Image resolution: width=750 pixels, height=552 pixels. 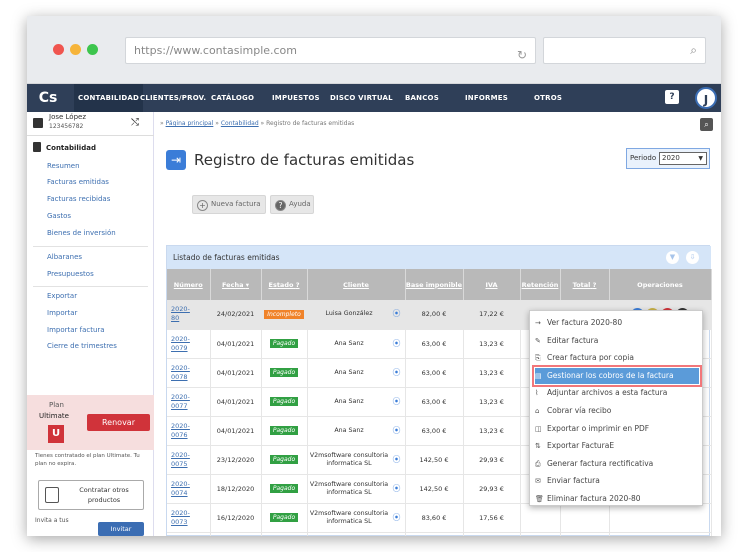 What do you see at coordinates (37, 147) in the screenshot?
I see `document-icon` at bounding box center [37, 147].